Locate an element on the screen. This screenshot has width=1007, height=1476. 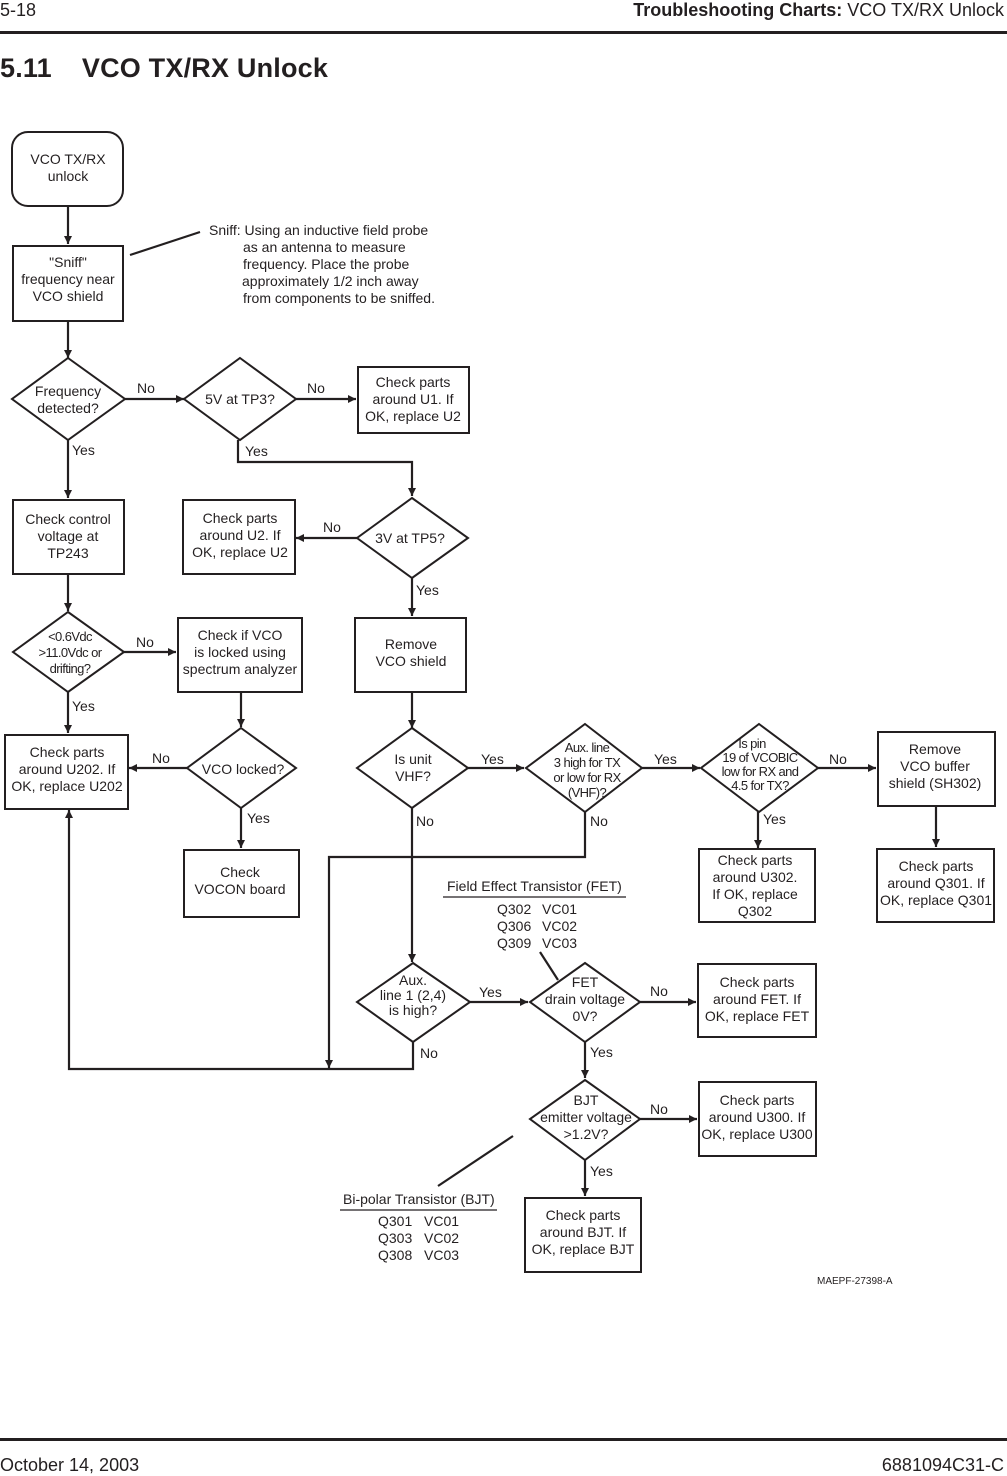
bjt-table-part: Q308 is located at coordinates (395, 1255).